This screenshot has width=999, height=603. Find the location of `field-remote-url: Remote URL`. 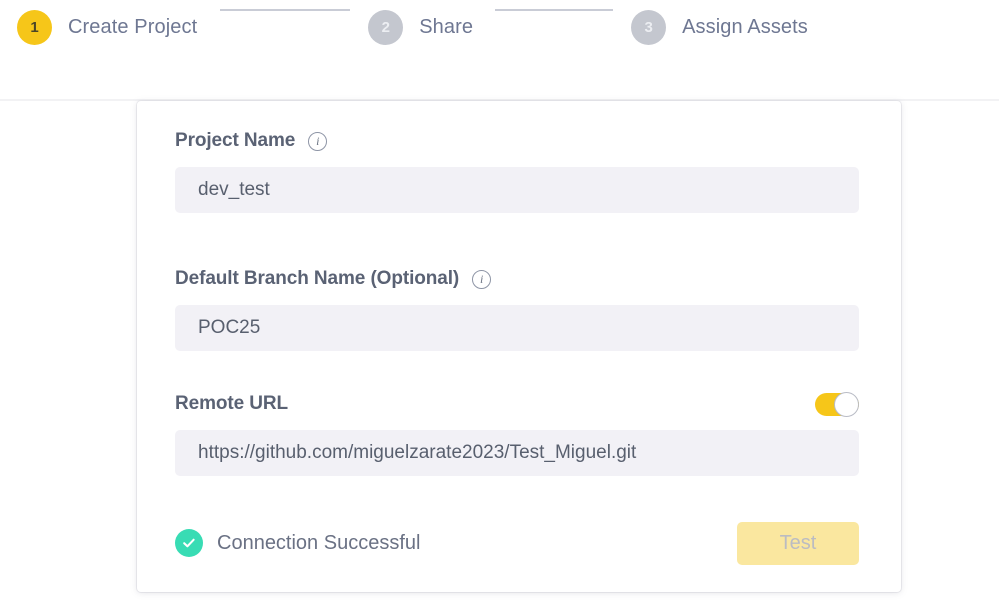

field-remote-url: Remote URL is located at coordinates (517, 433).